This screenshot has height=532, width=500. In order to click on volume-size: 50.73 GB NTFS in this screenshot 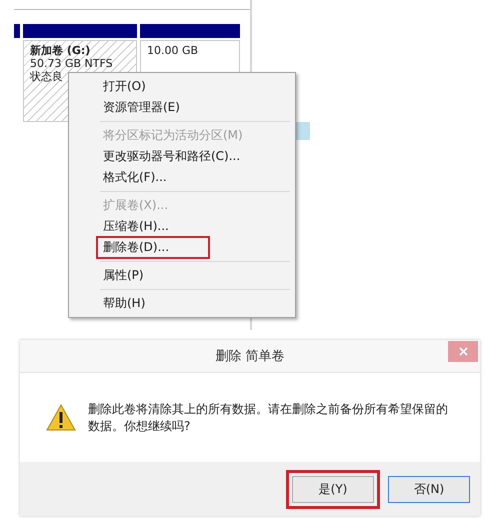, I will do `click(71, 63)`.